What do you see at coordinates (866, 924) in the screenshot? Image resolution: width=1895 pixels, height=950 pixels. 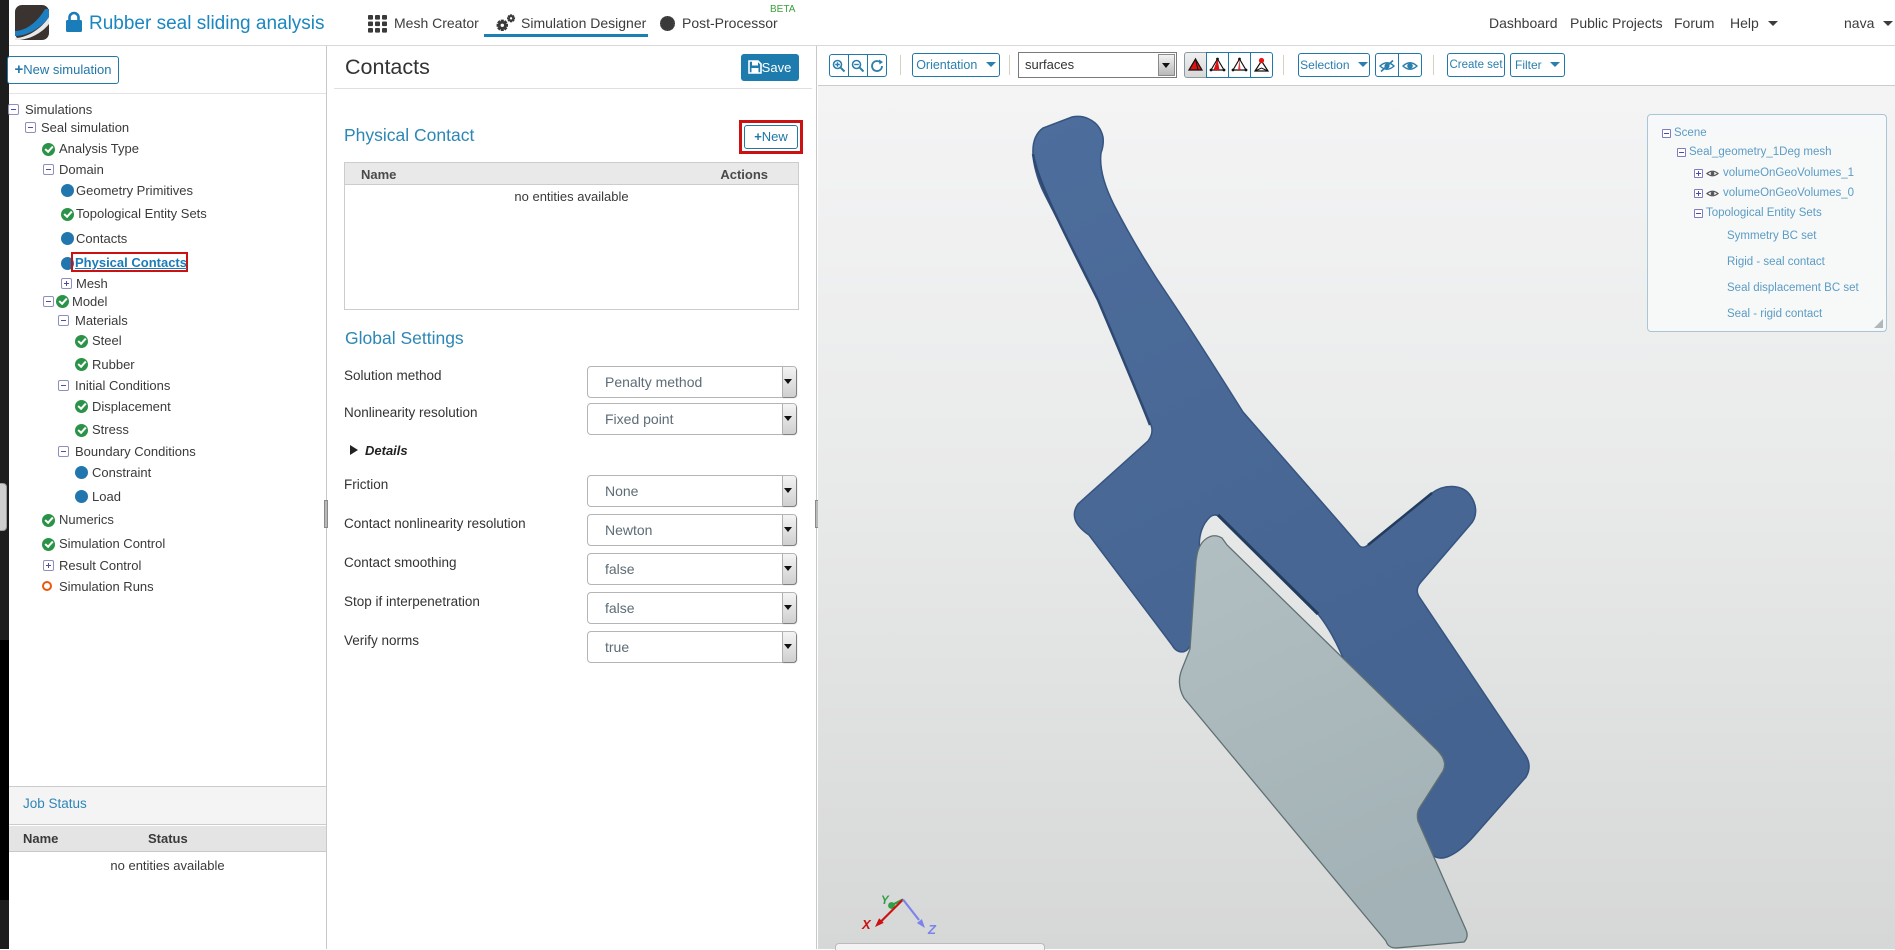 I see `svg-text: X` at bounding box center [866, 924].